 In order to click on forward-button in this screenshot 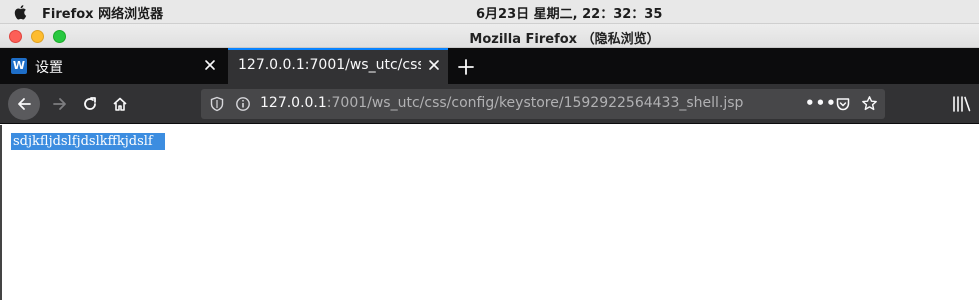, I will do `click(60, 104)`.